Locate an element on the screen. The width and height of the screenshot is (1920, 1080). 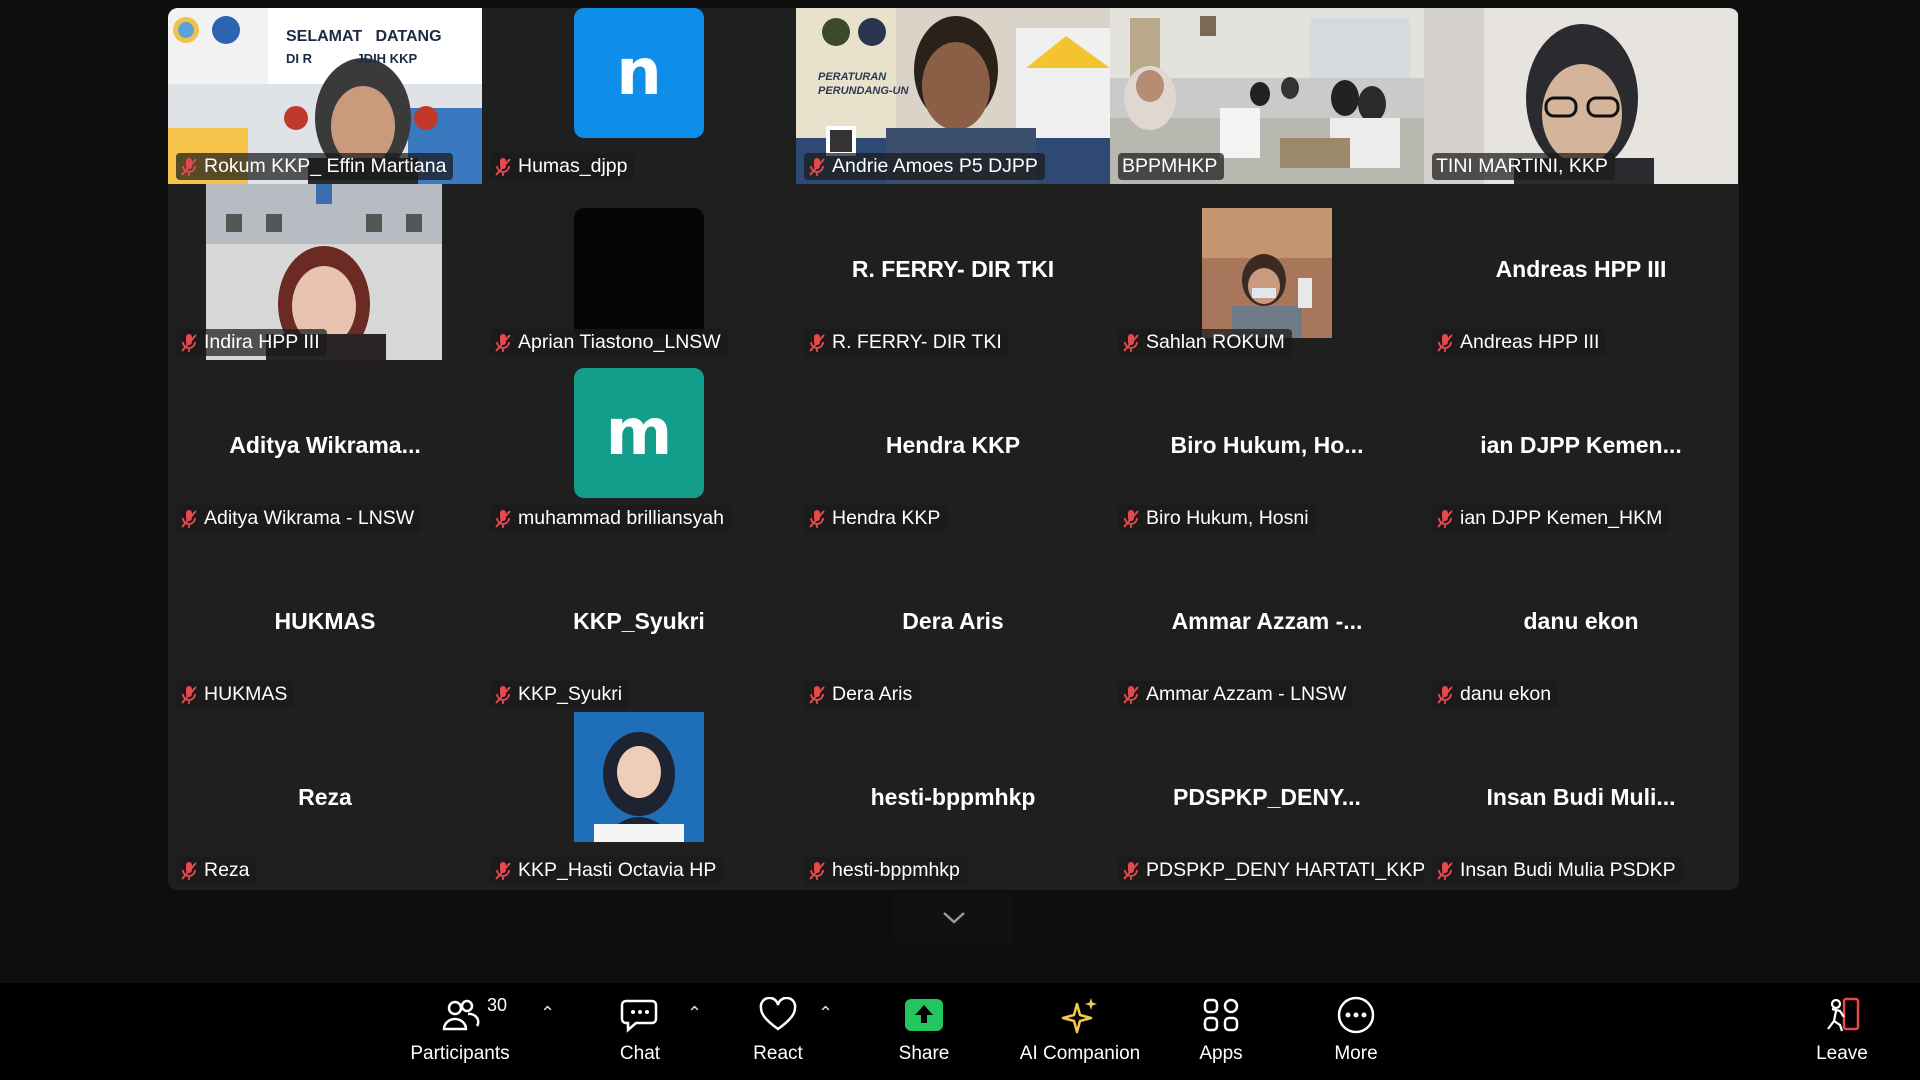
participant-nameplate: Reza is located at coordinates (216, 870).